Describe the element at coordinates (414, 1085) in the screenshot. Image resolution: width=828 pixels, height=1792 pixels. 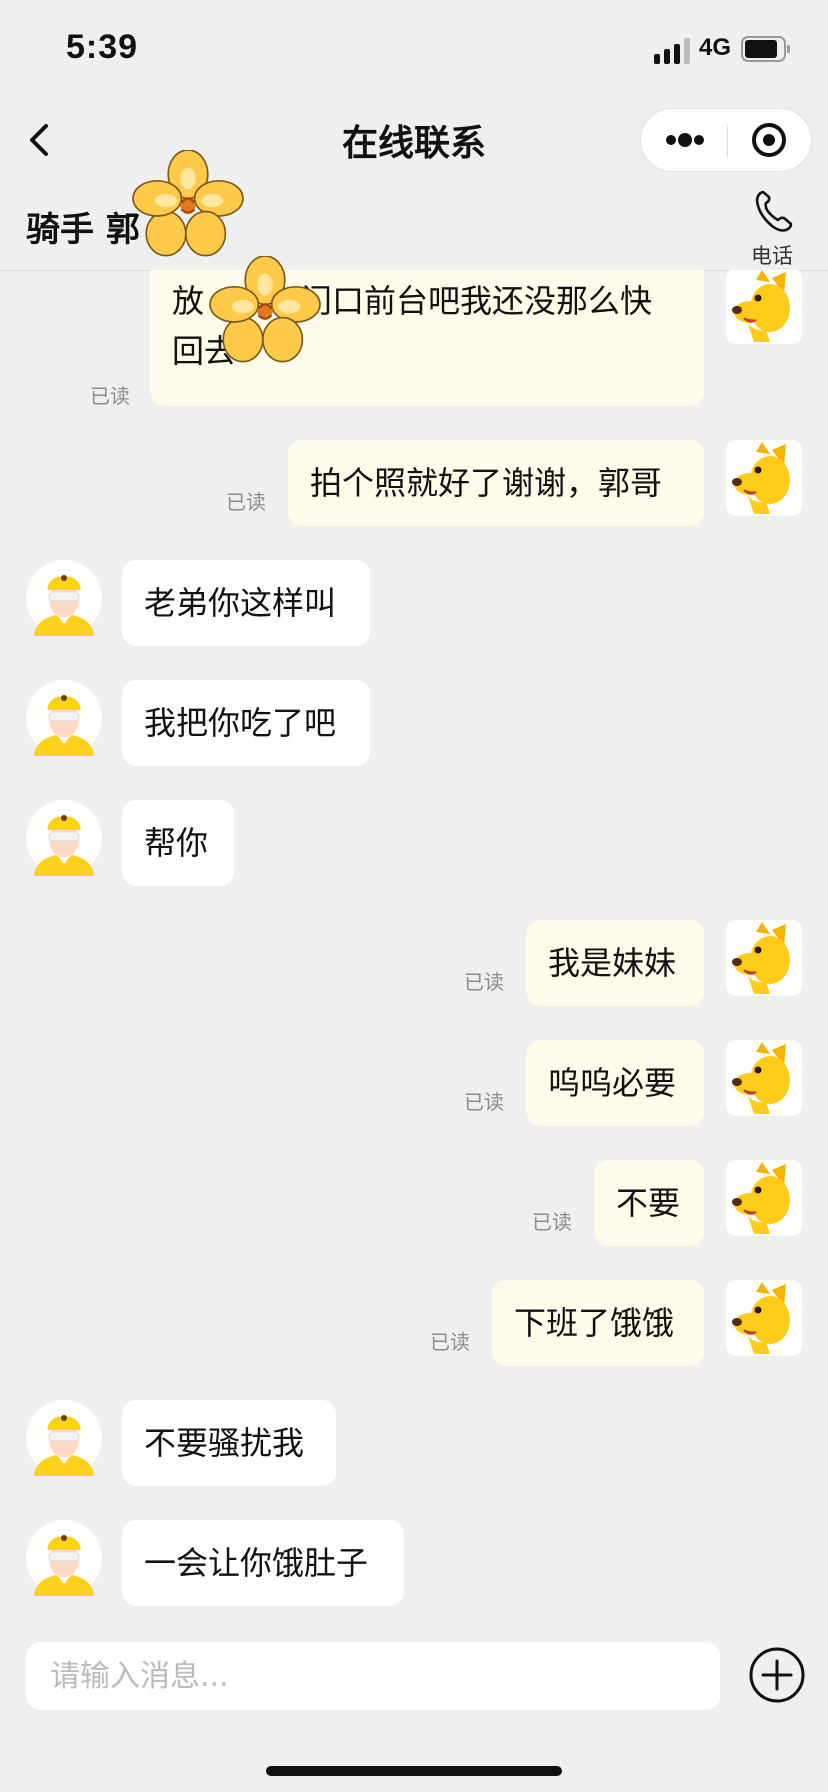
I see `chat-message: 呜呜必要 已读` at that location.